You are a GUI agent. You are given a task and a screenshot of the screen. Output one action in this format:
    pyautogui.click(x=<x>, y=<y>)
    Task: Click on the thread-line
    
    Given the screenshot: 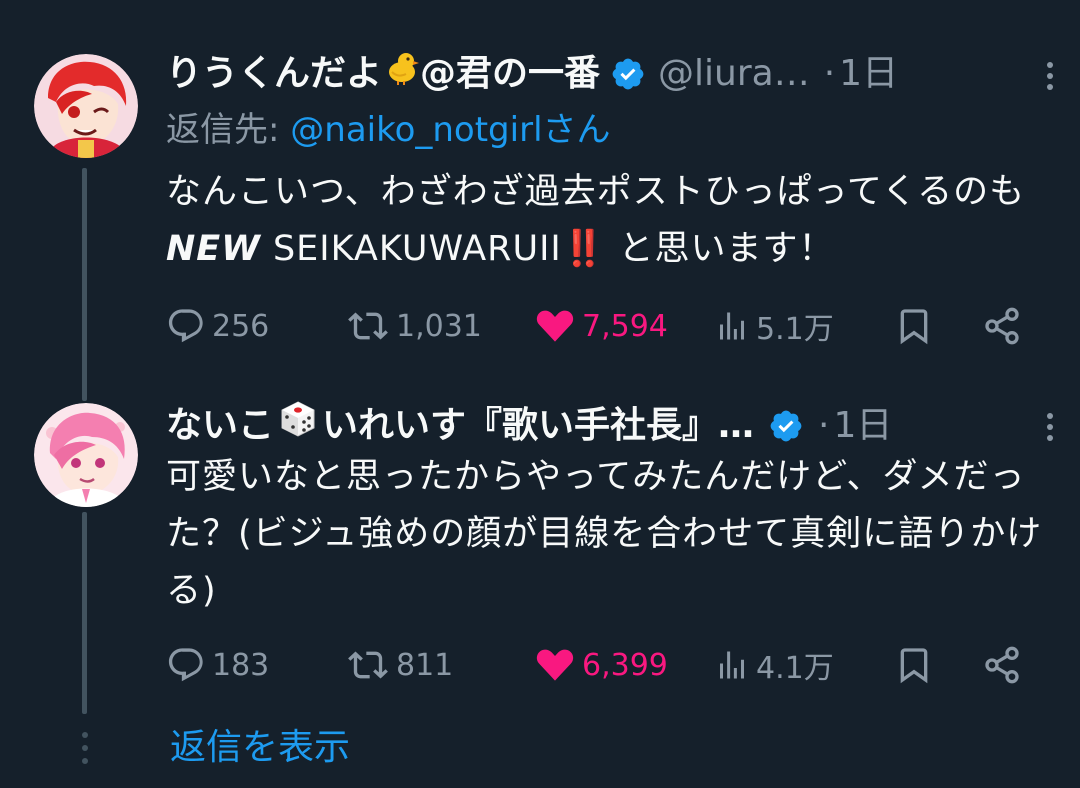 What is the action you would take?
    pyautogui.click(x=84, y=283)
    